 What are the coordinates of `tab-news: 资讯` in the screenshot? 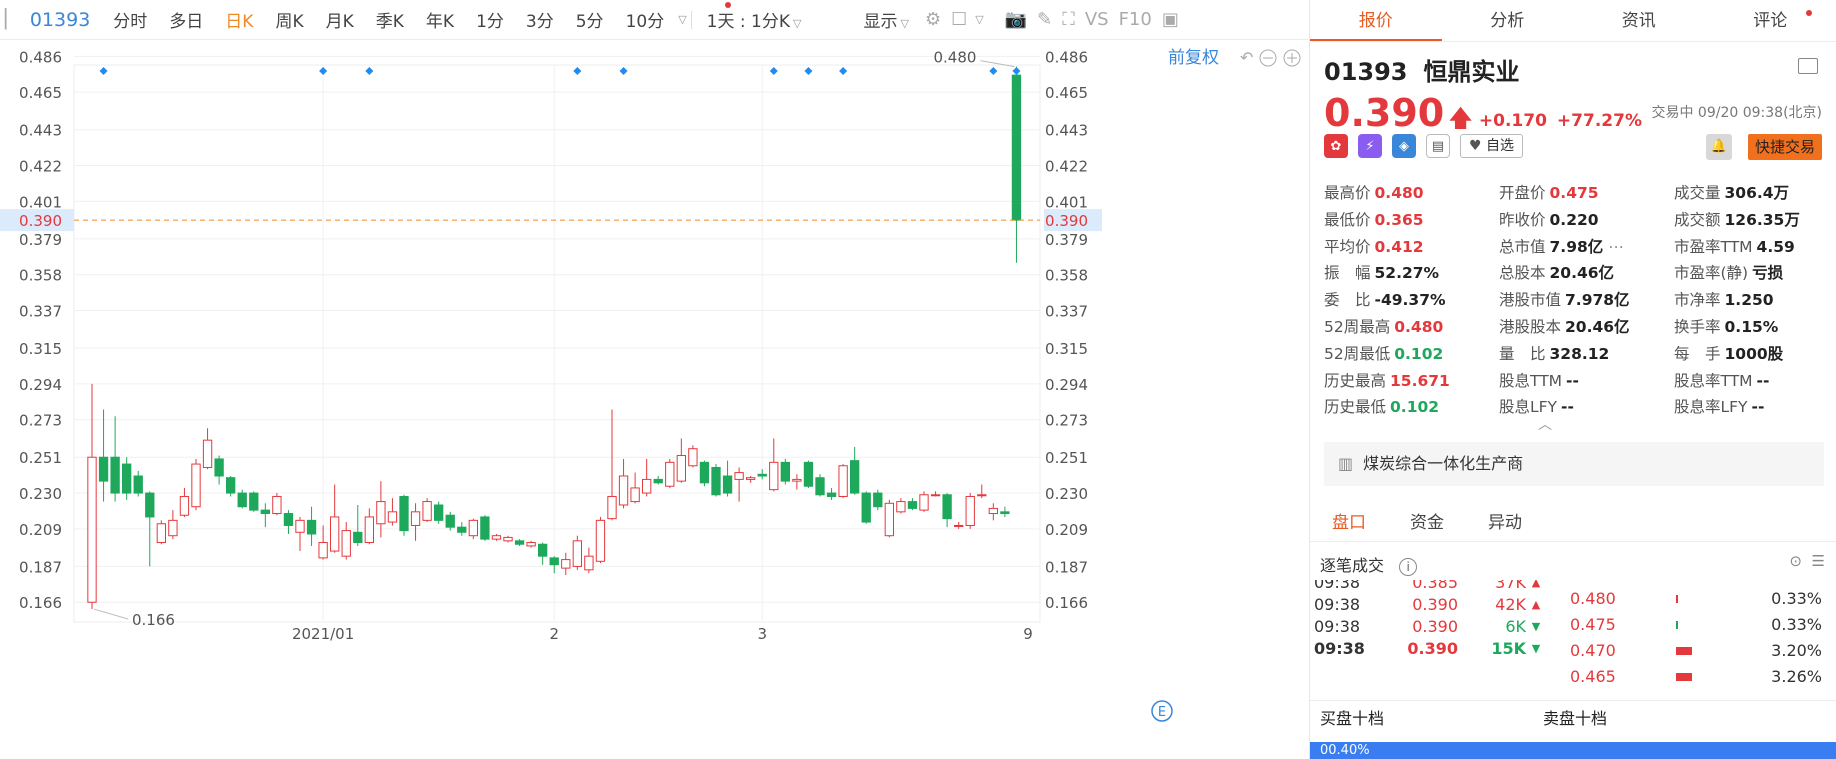 It's located at (1639, 20).